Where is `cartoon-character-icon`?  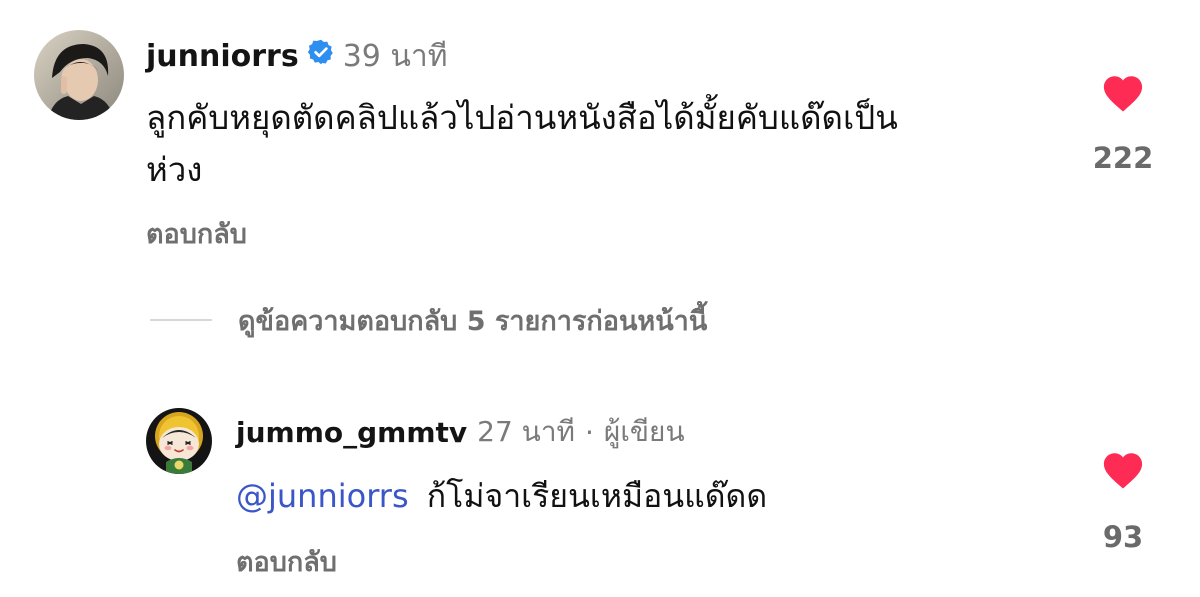
cartoon-character-icon is located at coordinates (179, 441).